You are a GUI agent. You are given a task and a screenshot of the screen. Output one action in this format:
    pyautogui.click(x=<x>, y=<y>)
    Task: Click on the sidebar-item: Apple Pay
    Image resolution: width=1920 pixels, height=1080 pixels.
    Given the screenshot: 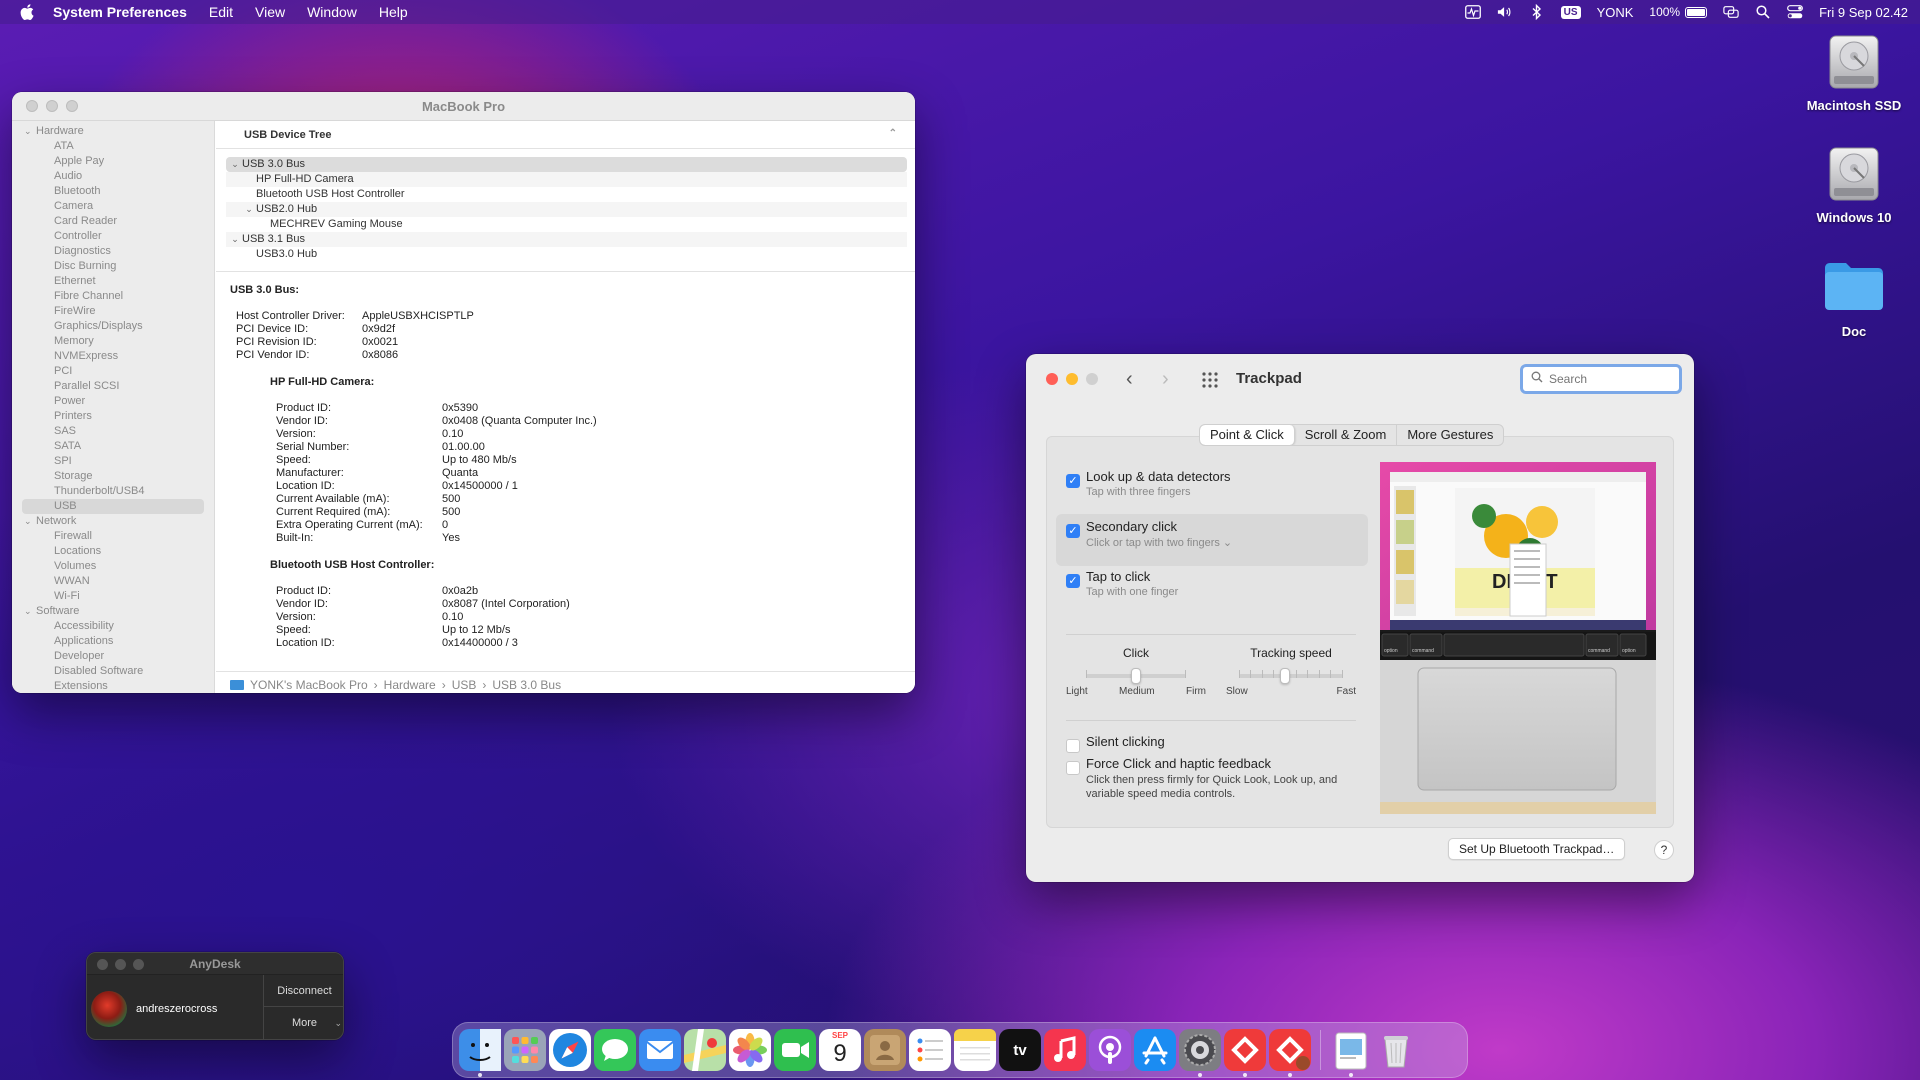 What is the action you would take?
    pyautogui.click(x=113, y=161)
    